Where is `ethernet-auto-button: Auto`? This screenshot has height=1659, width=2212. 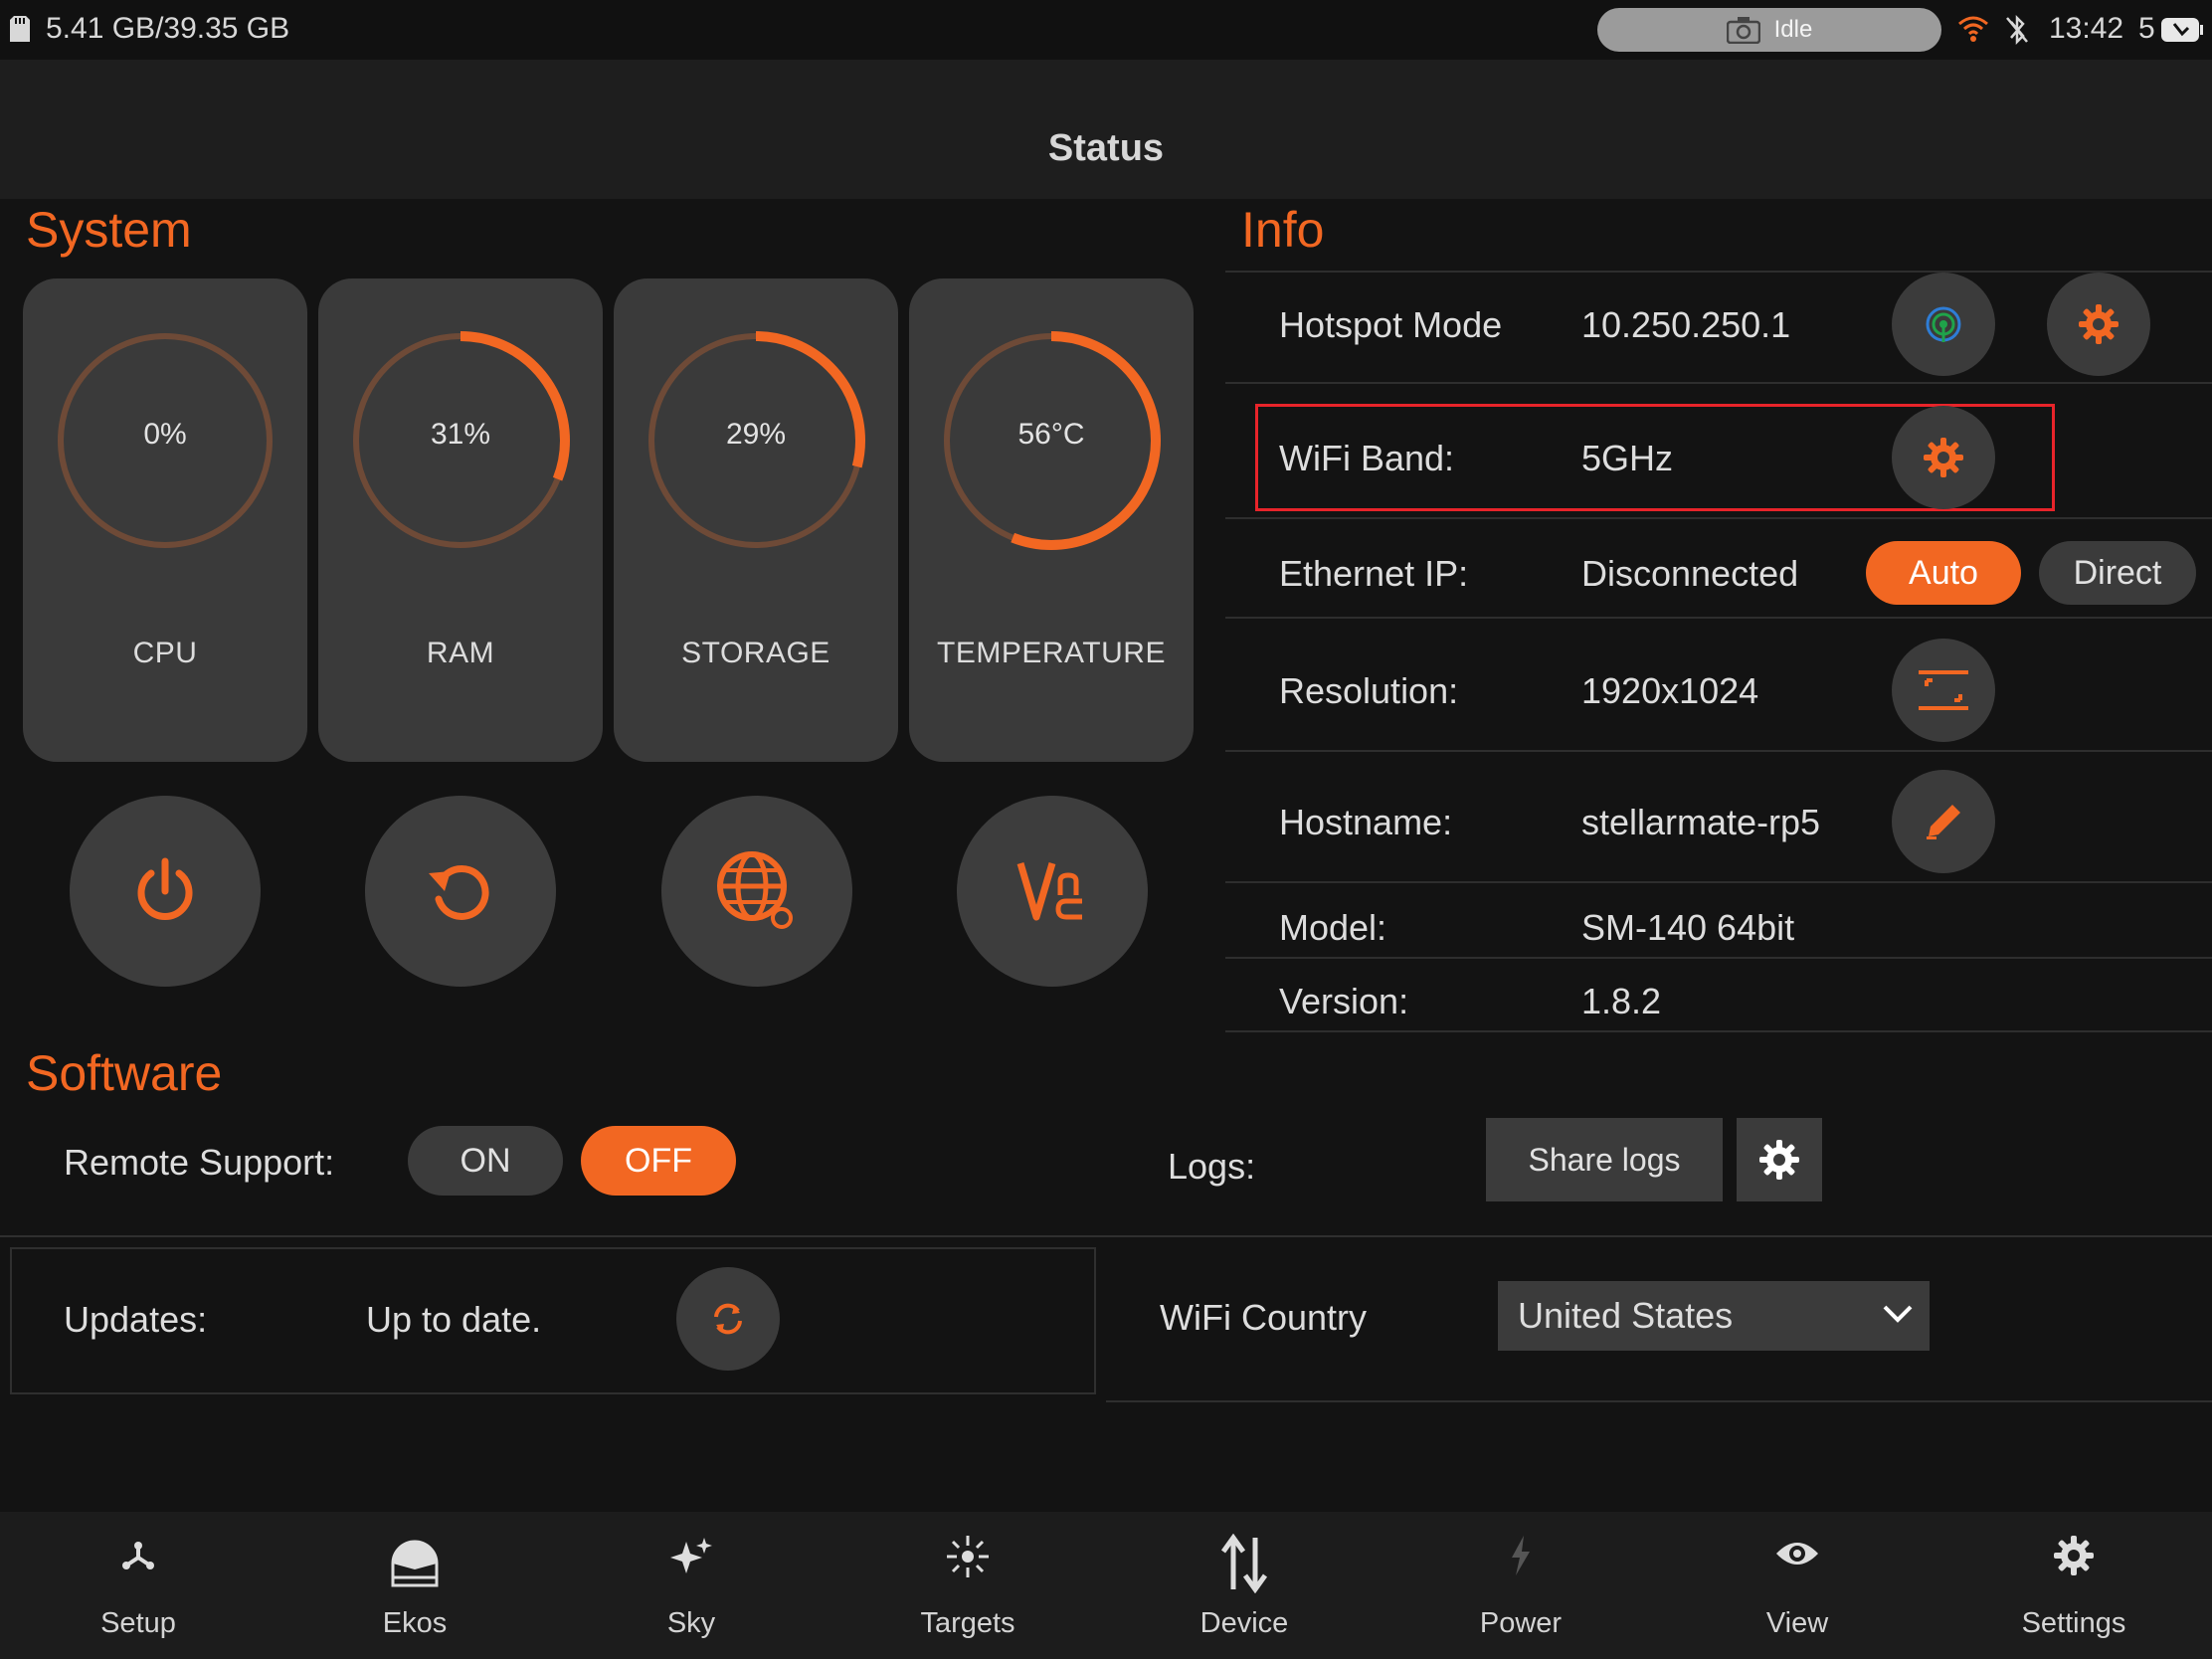
ethernet-auto-button: Auto is located at coordinates (1943, 573).